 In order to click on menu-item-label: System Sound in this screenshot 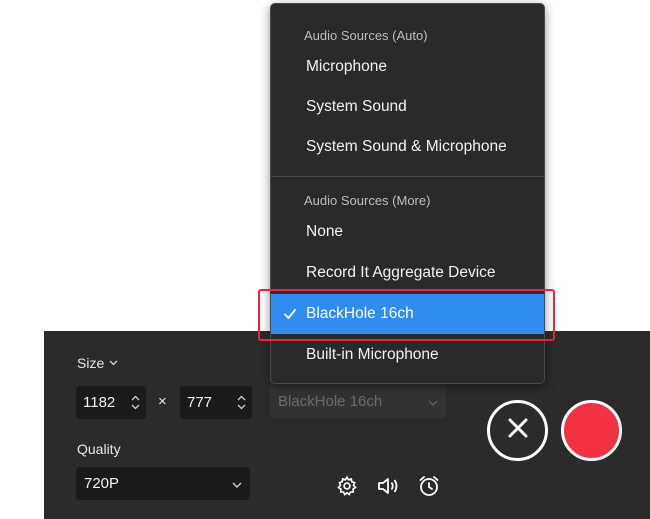, I will do `click(356, 106)`.